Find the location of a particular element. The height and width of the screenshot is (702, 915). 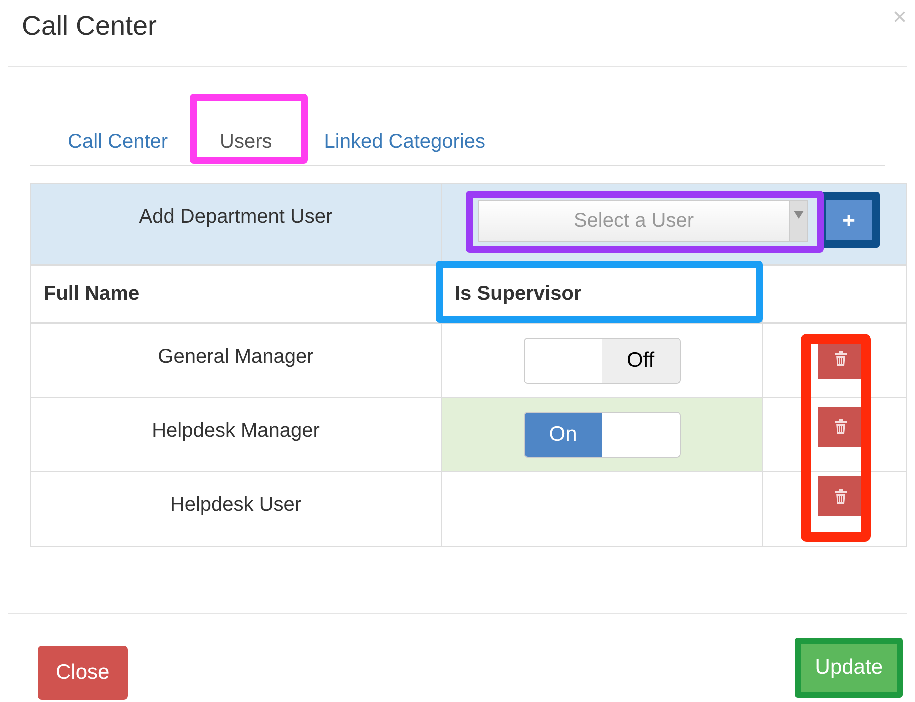

column-header: Is Supervisor is located at coordinates (518, 294).